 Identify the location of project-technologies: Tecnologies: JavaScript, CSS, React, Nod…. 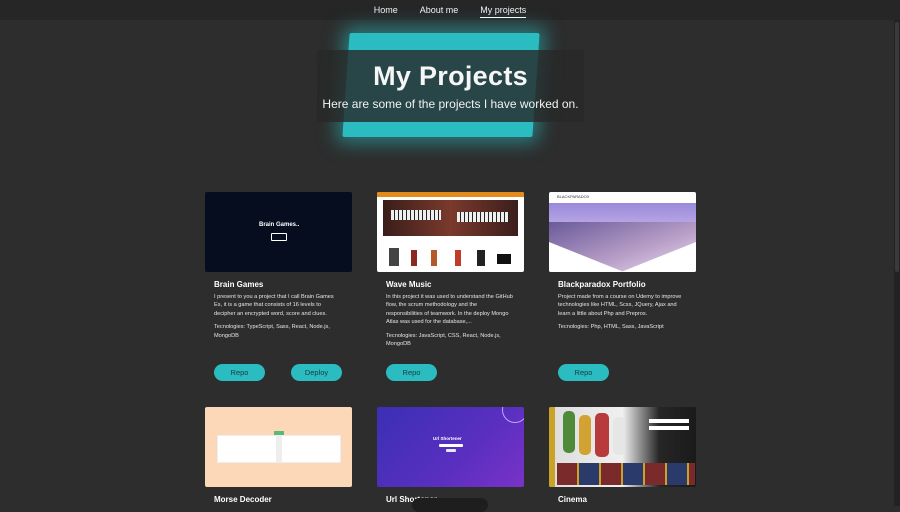
(443, 340).